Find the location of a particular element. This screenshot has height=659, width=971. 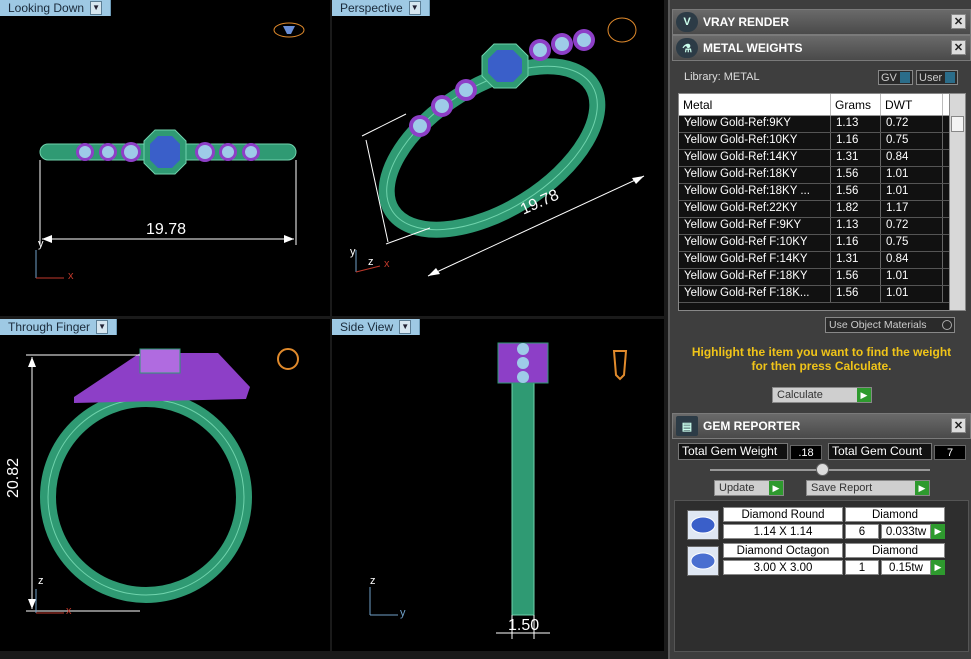

toggle-circle-icon is located at coordinates (947, 325).